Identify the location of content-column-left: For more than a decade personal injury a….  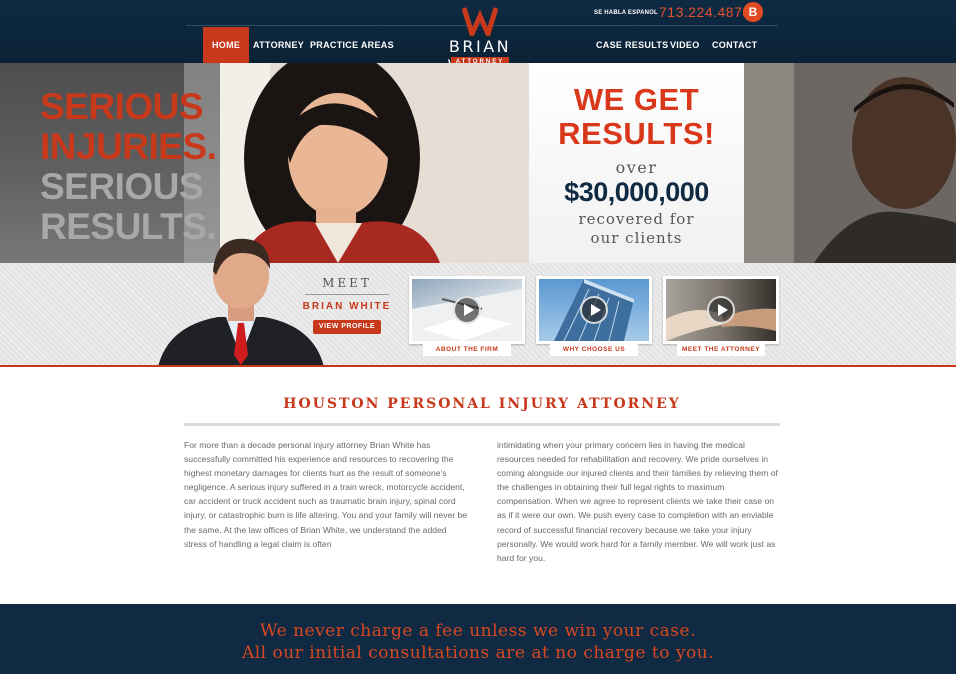
(326, 494).